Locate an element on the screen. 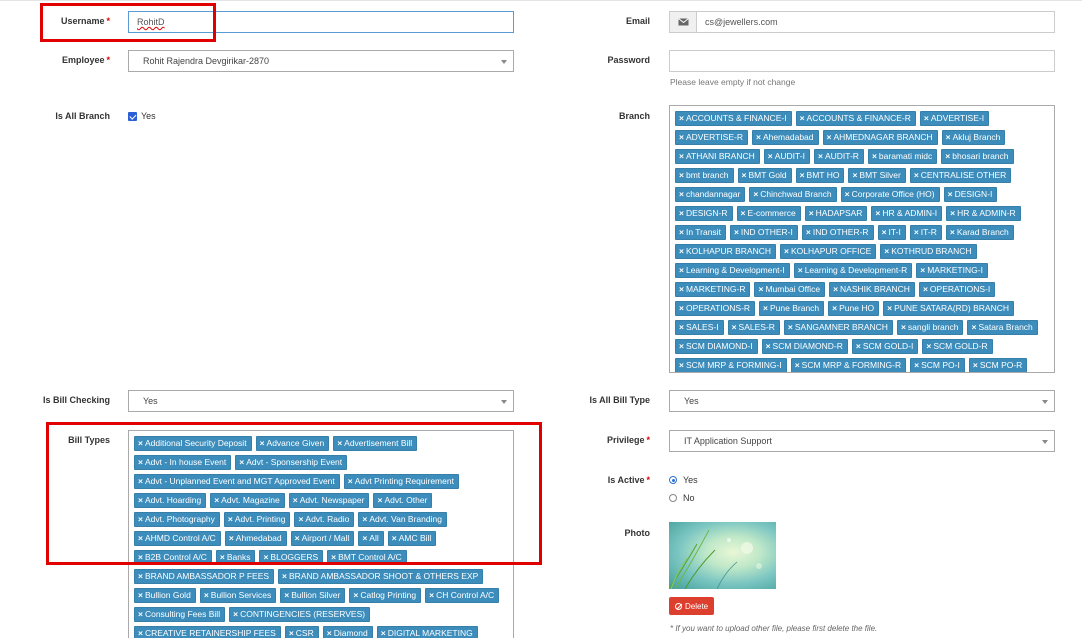 This screenshot has height=638, width=1082. tag-label: ADVERTISE-R is located at coordinates (714, 137).